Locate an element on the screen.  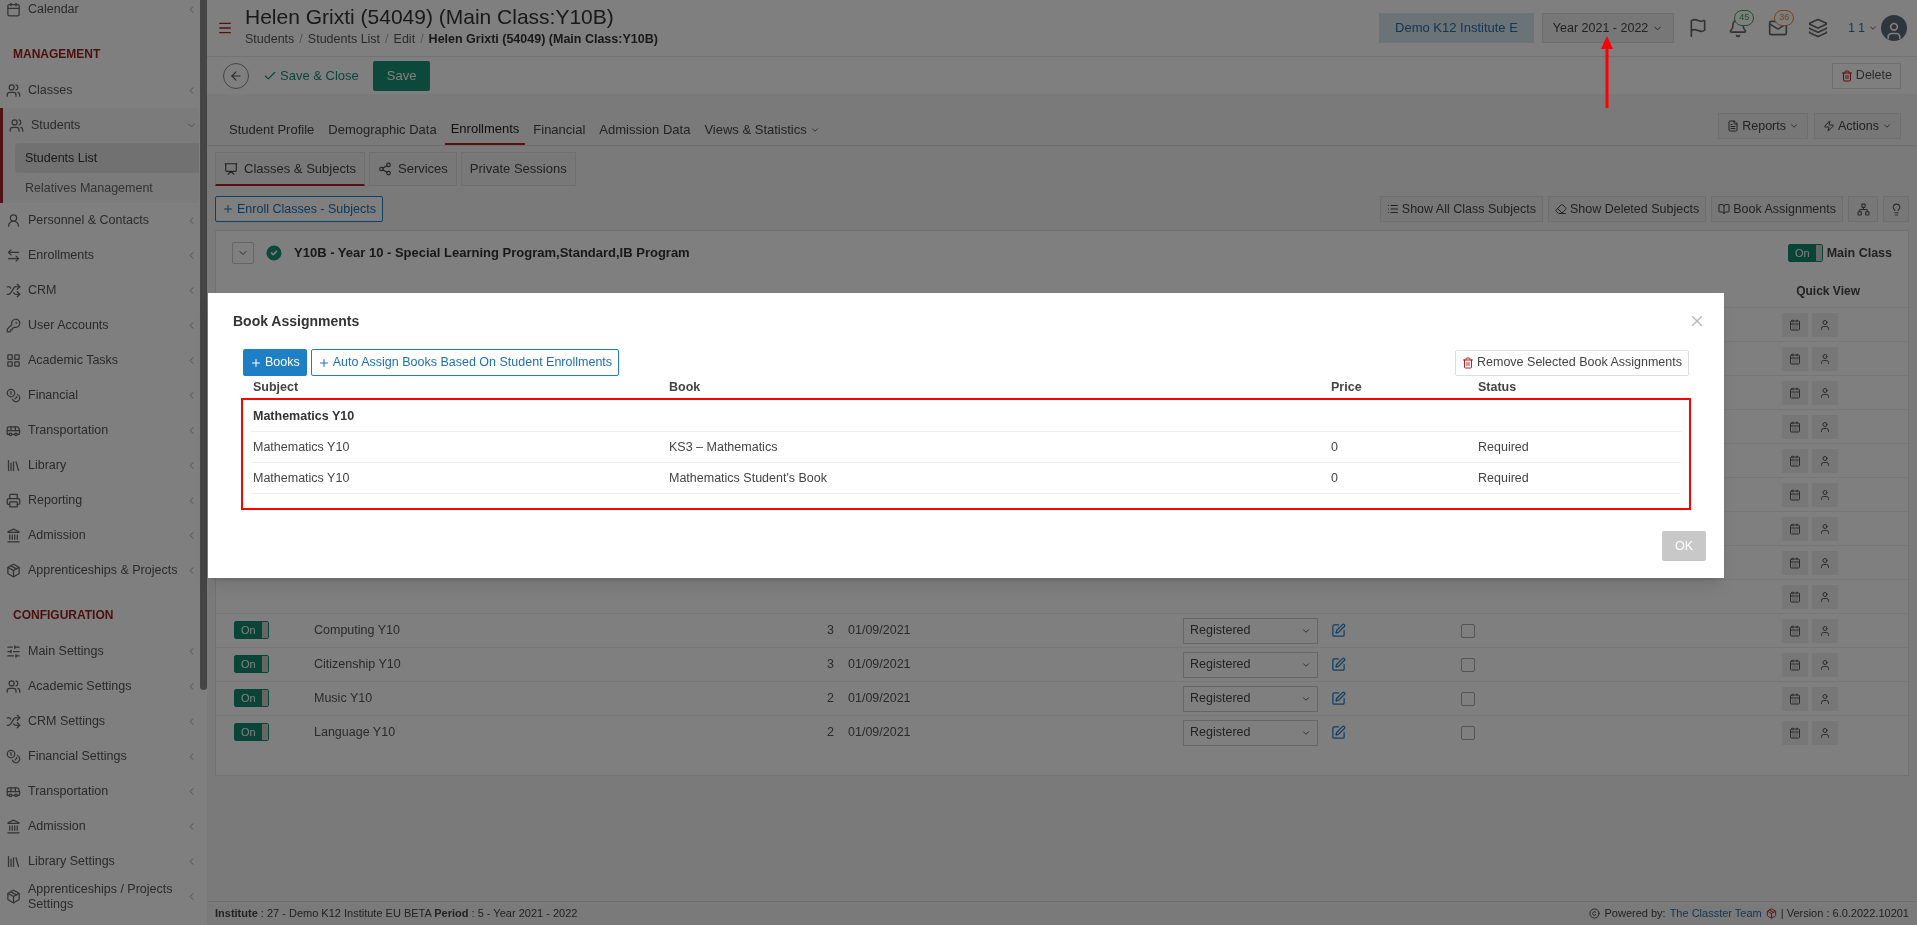
sidebar-item: Main Settings is located at coordinates (99, 651).